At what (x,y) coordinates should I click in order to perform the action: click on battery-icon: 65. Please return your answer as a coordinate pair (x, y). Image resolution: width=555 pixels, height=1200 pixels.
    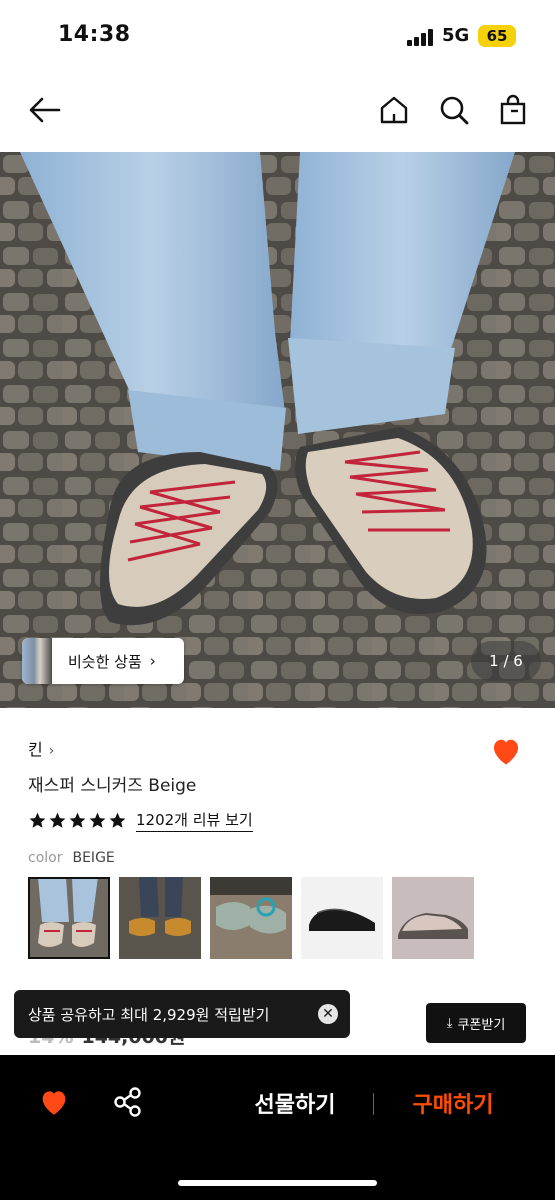
    Looking at the image, I should click on (497, 36).